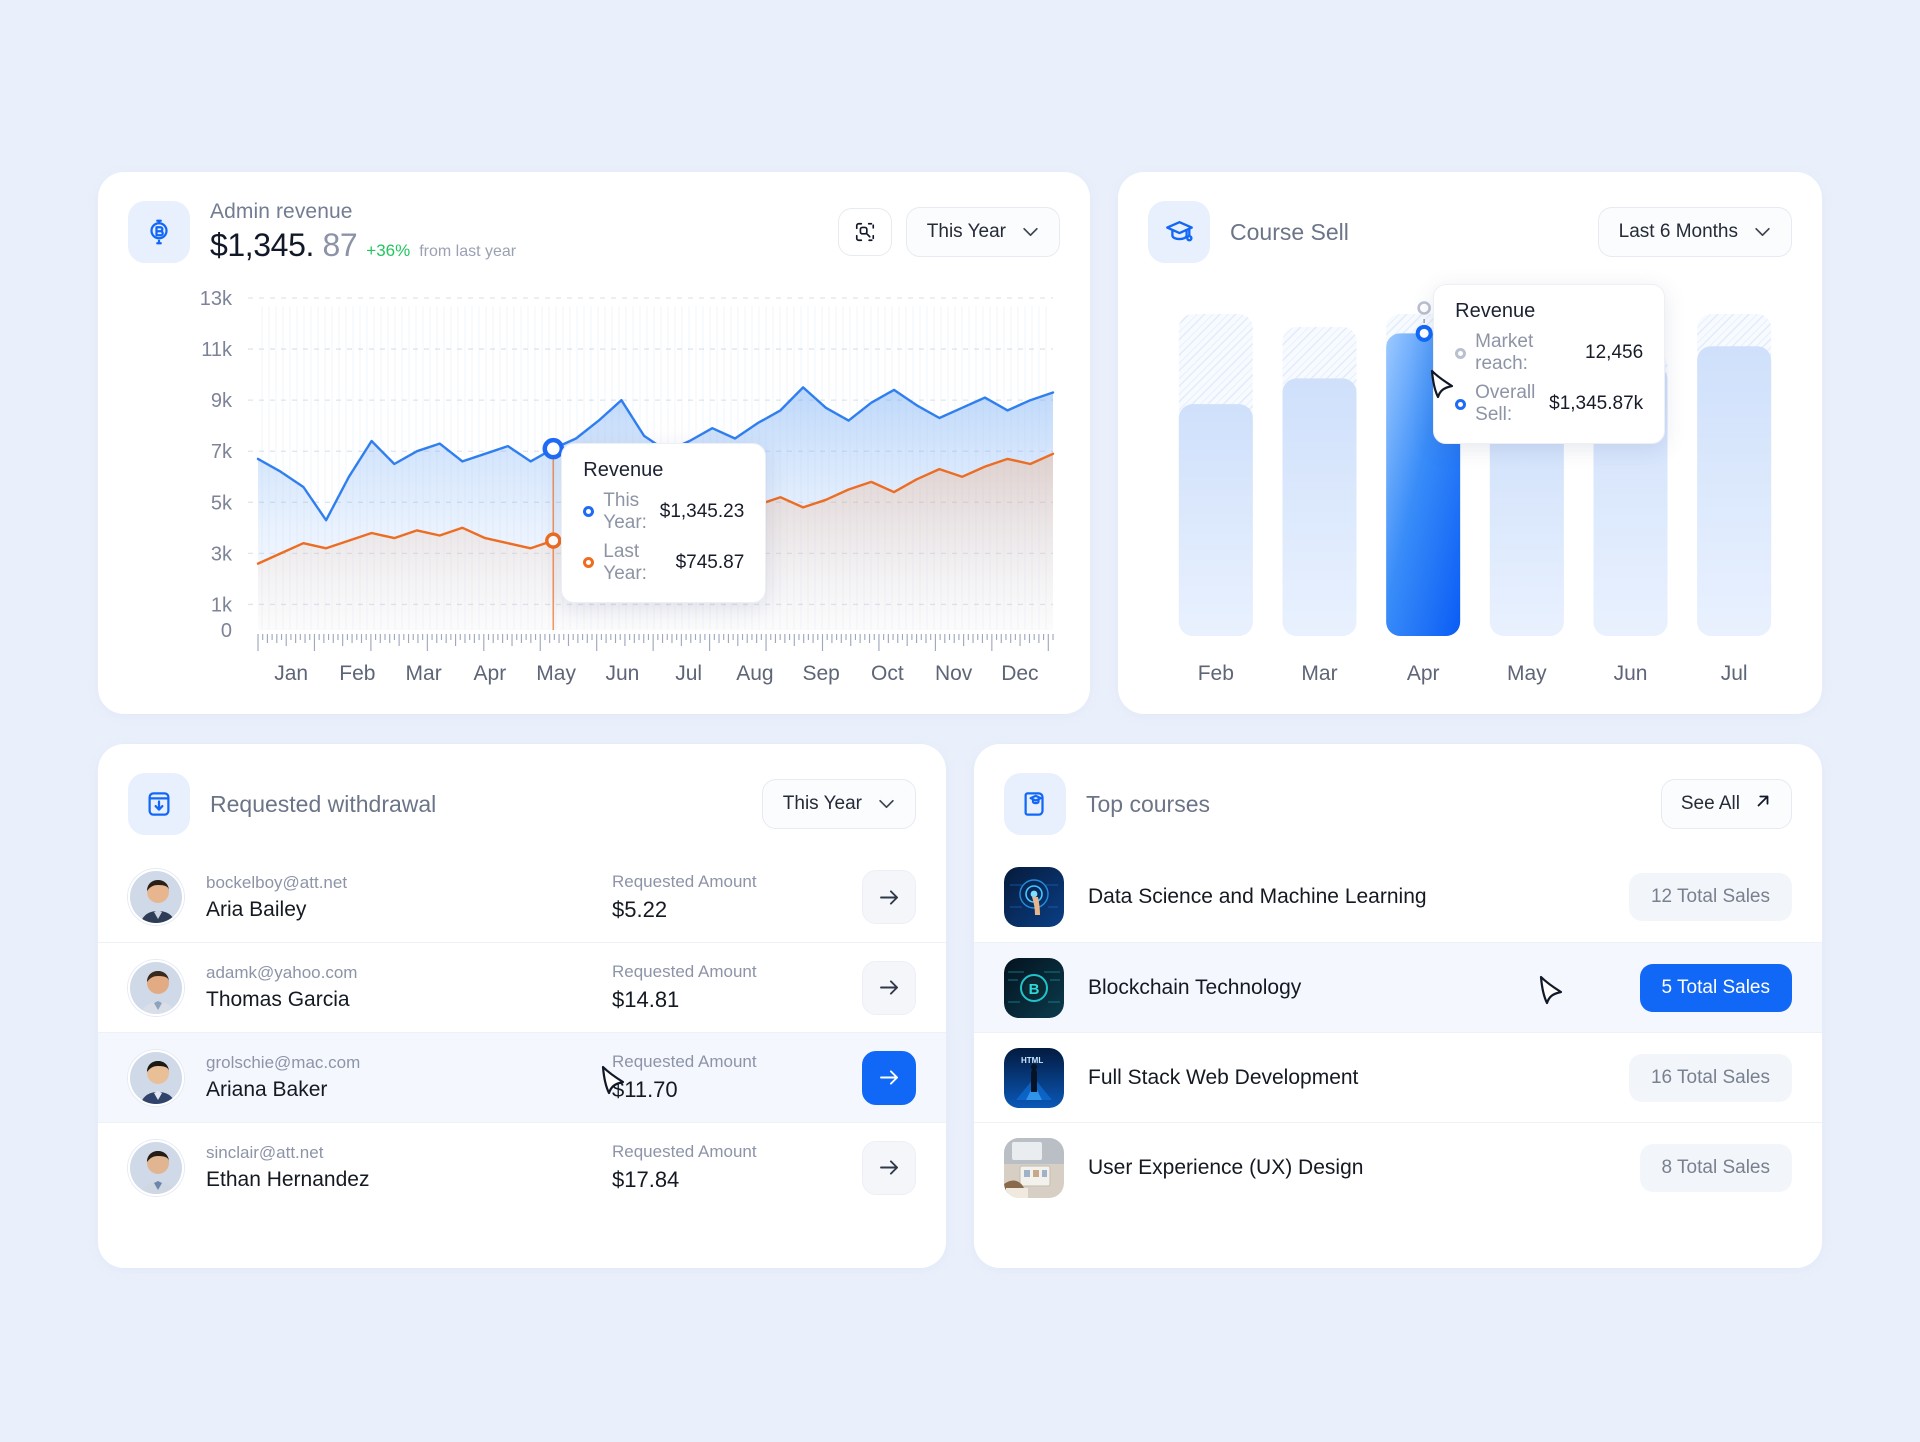  Describe the element at coordinates (282, 972) in the screenshot. I see `withdrawal-email: adamk@yahoo.com` at that location.